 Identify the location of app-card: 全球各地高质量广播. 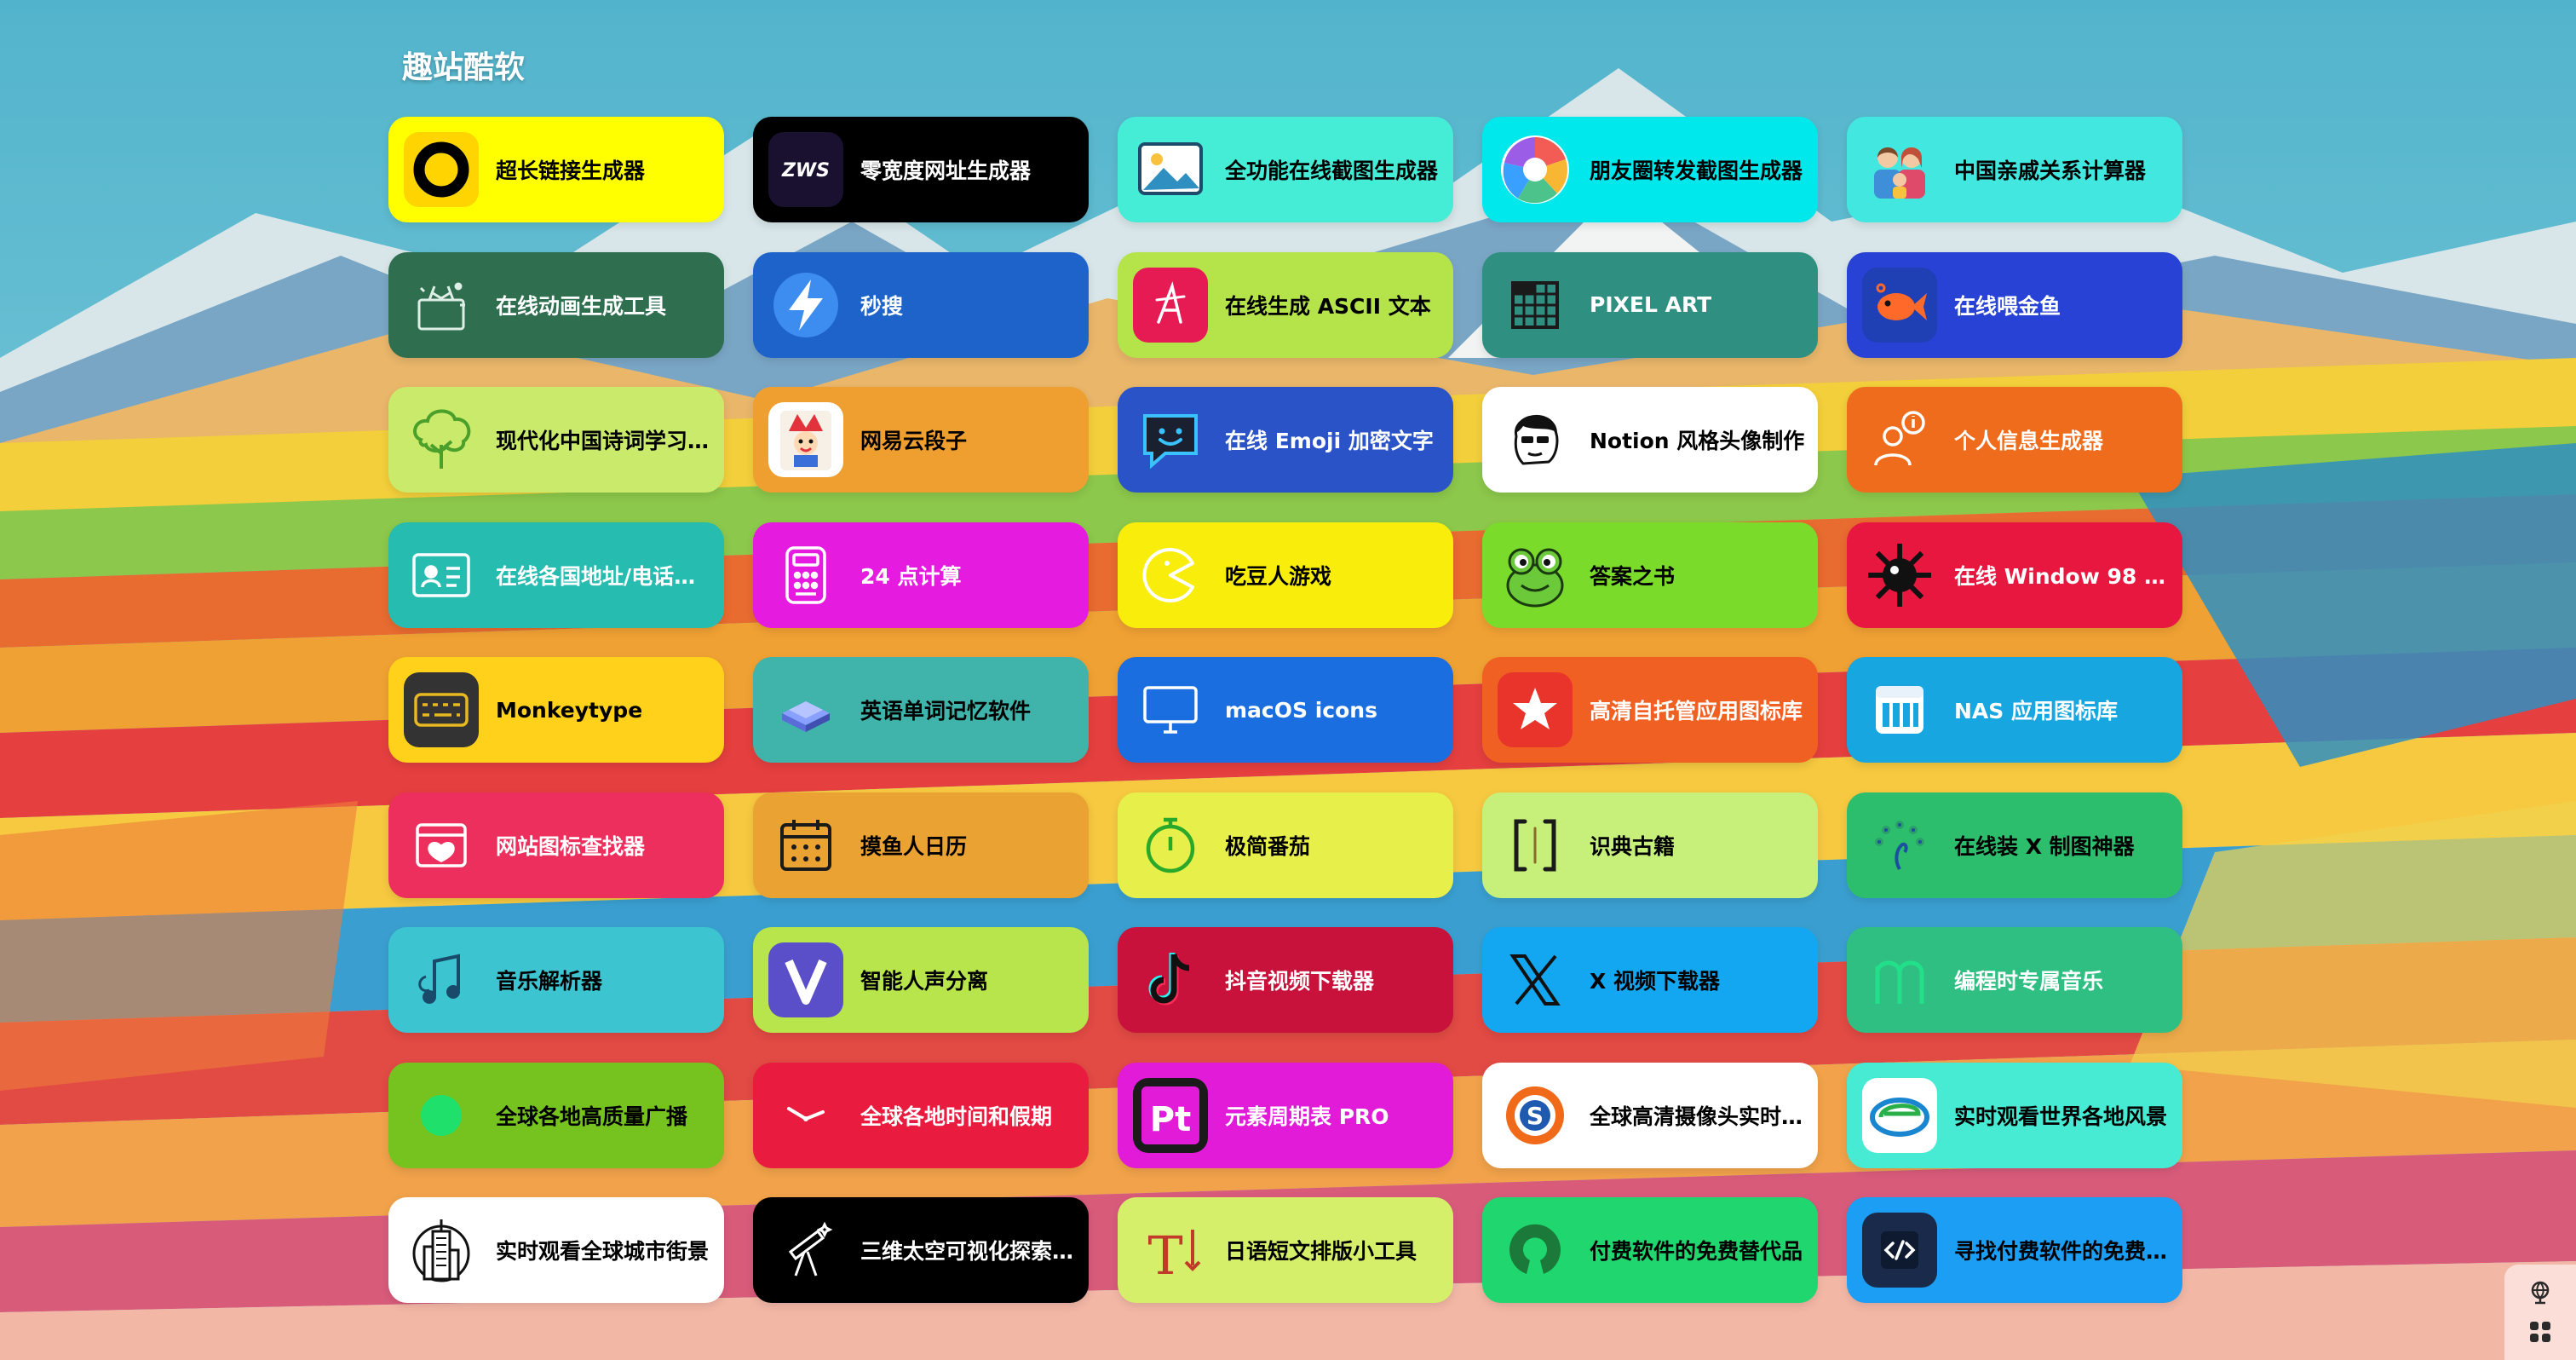
(556, 1115).